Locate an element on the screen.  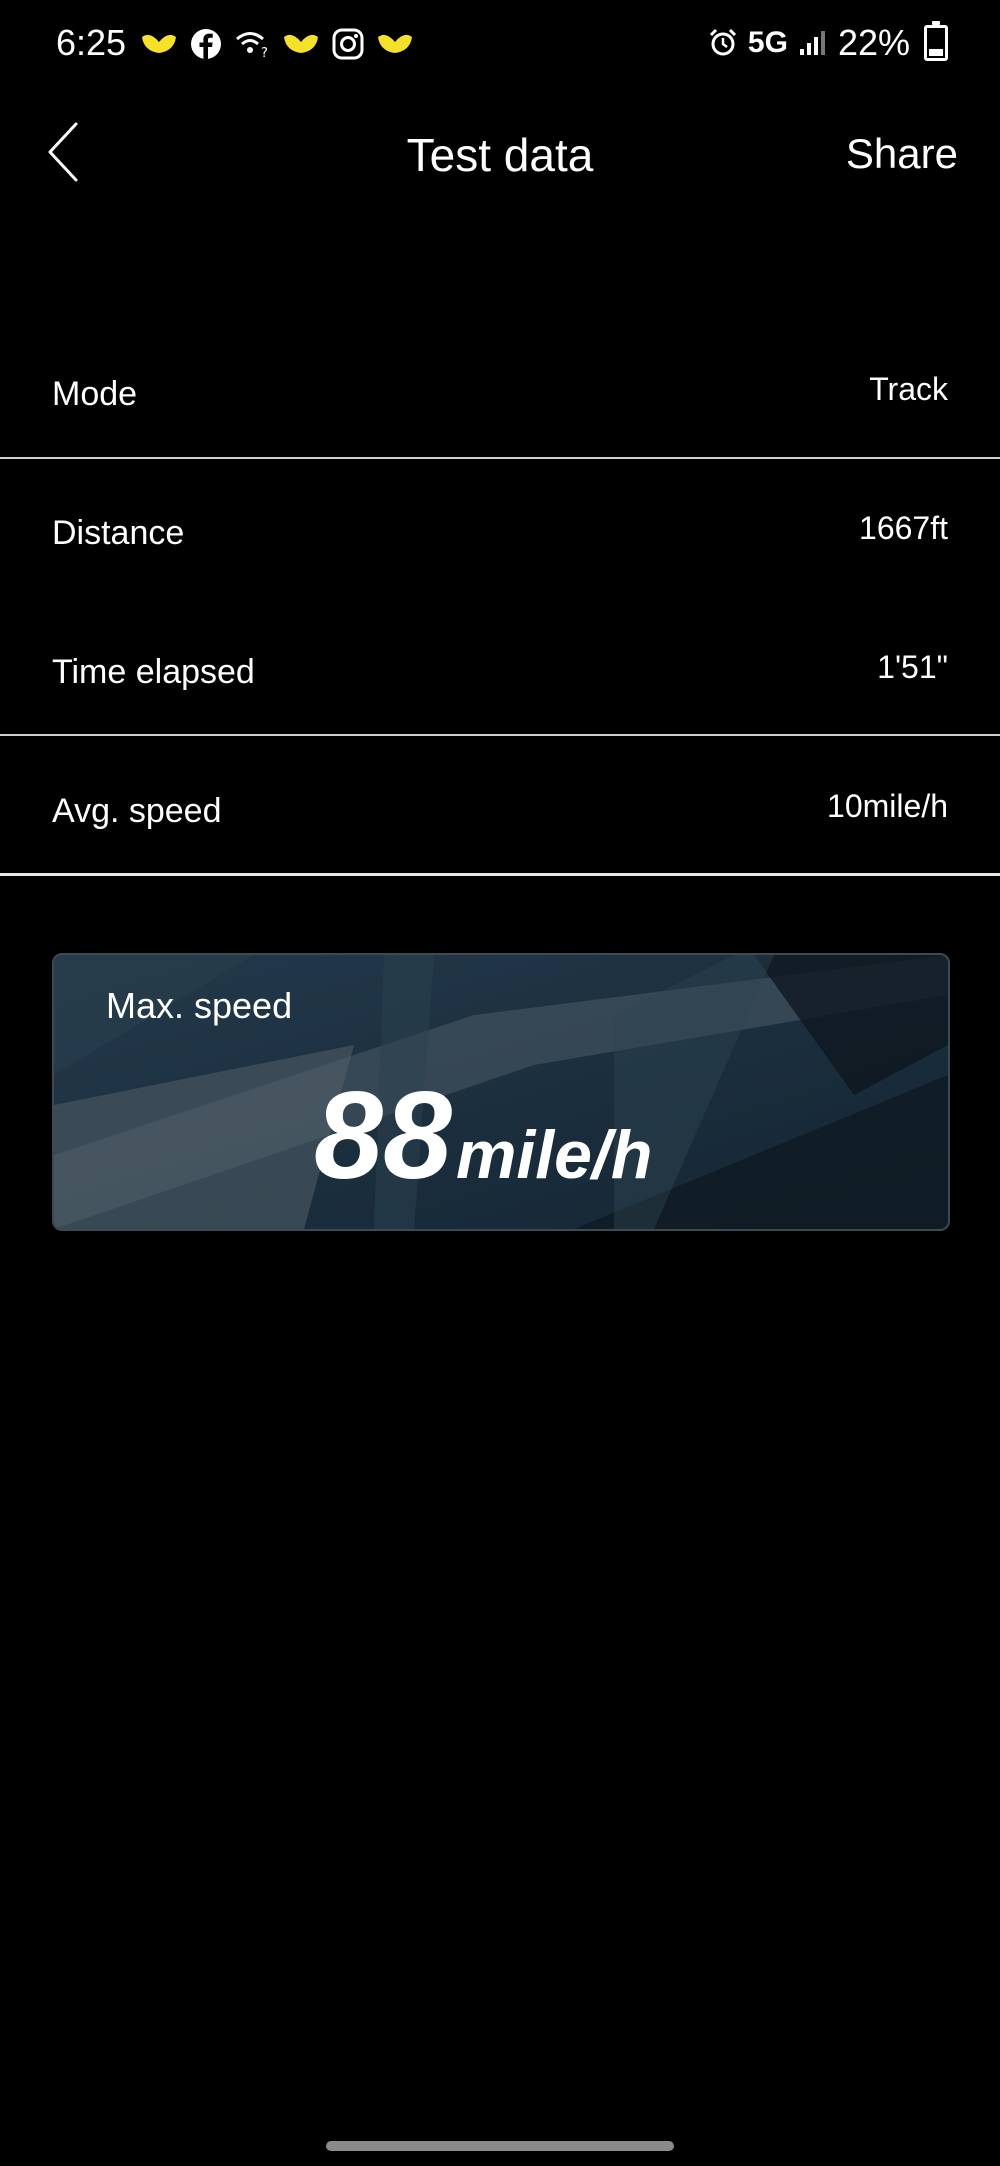
distance-row: Distance 1667ft is located at coordinates (500, 534).